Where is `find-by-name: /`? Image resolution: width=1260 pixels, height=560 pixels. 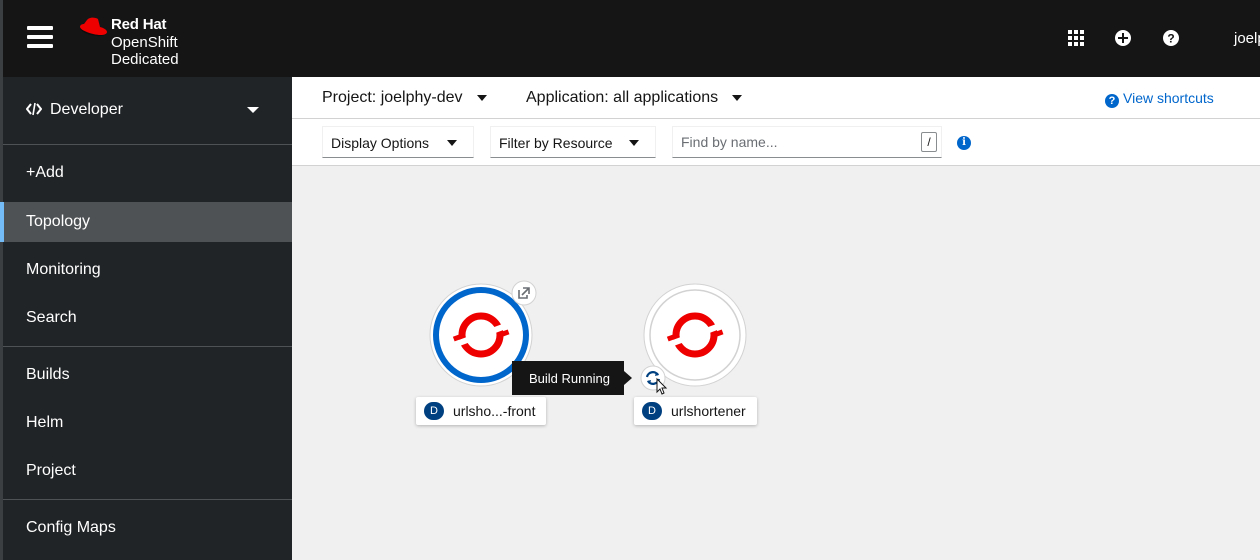 find-by-name: / is located at coordinates (807, 142).